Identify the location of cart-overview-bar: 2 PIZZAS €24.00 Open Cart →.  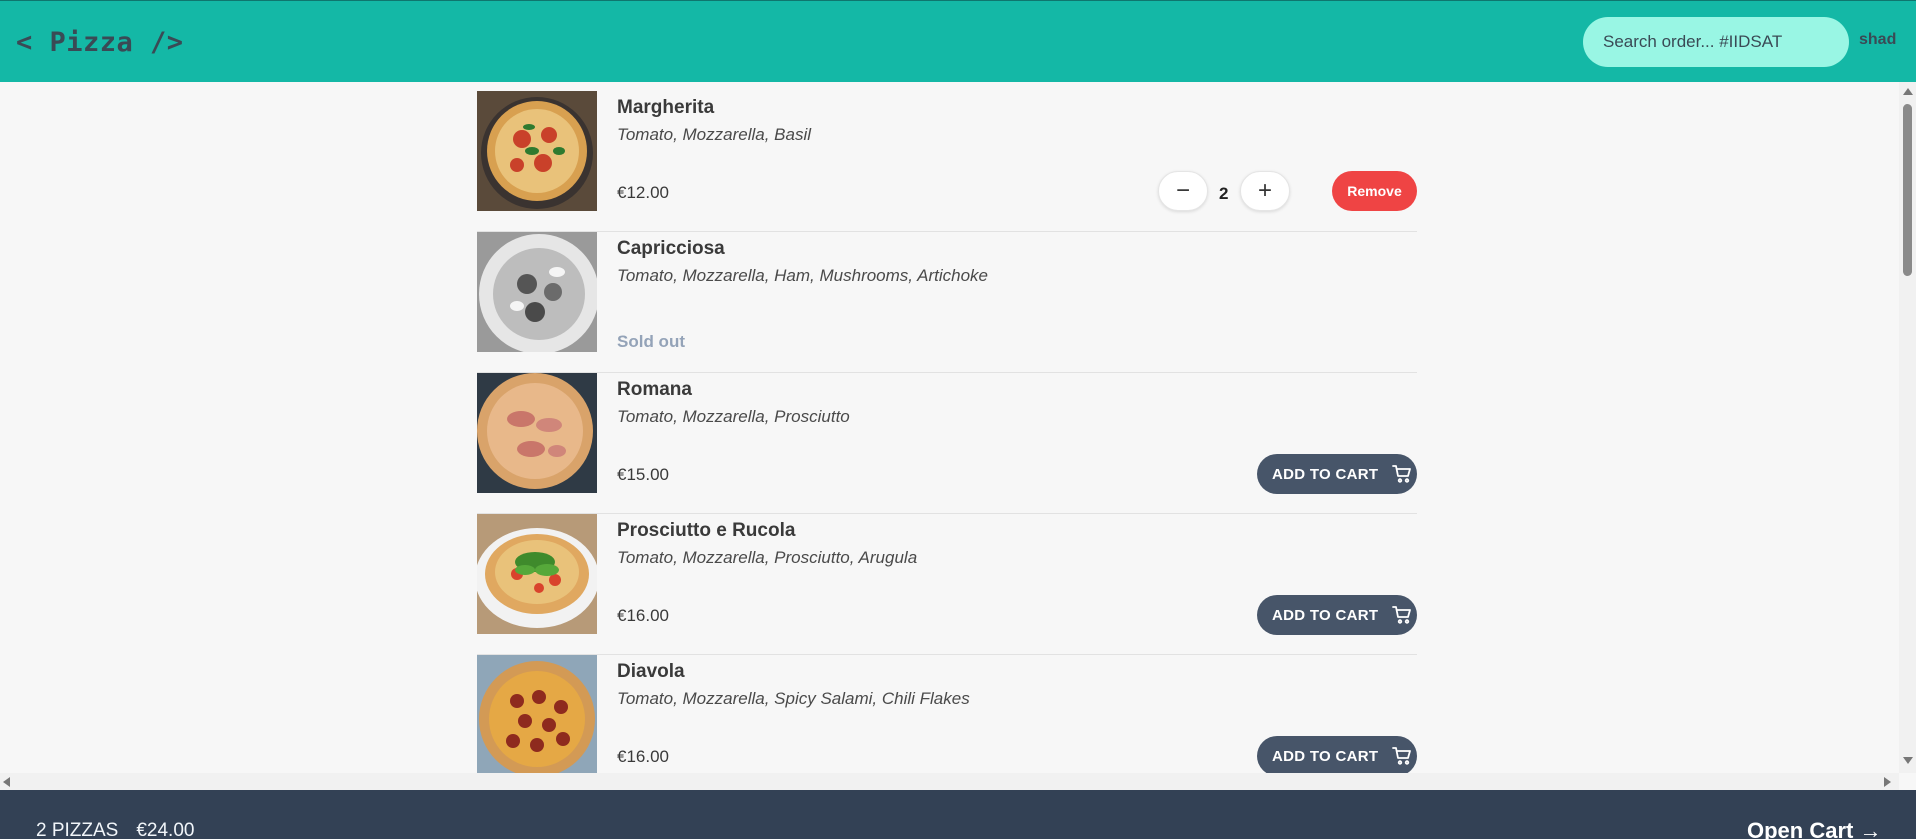
(958, 814).